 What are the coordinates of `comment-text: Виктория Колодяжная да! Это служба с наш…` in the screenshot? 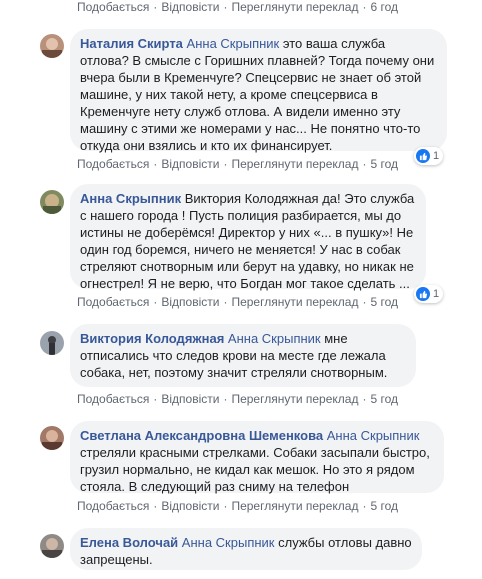 It's located at (247, 241).